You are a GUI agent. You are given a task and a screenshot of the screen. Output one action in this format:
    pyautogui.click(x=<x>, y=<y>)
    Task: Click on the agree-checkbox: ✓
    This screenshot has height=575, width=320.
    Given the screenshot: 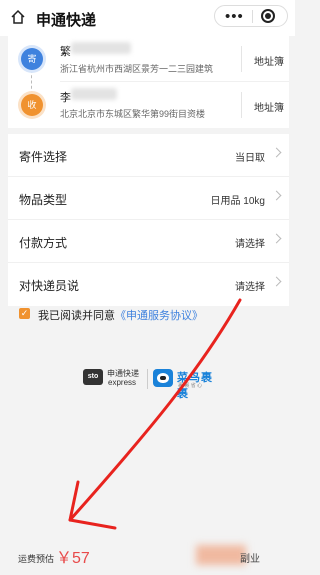 What is the action you would take?
    pyautogui.click(x=24, y=313)
    